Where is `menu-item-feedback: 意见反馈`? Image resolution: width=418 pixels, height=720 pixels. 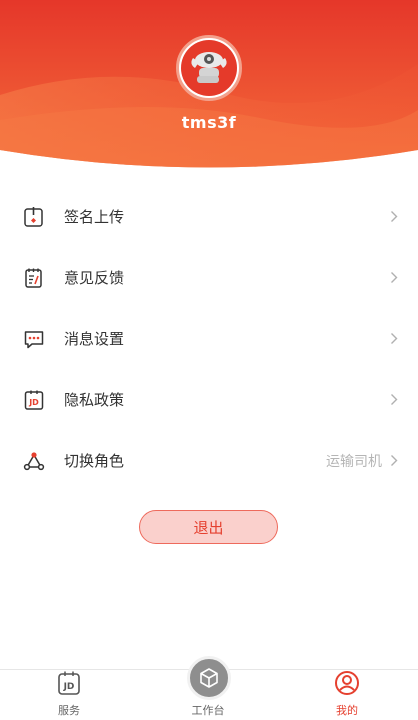
menu-item-feedback: 意见反馈 is located at coordinates (209, 277).